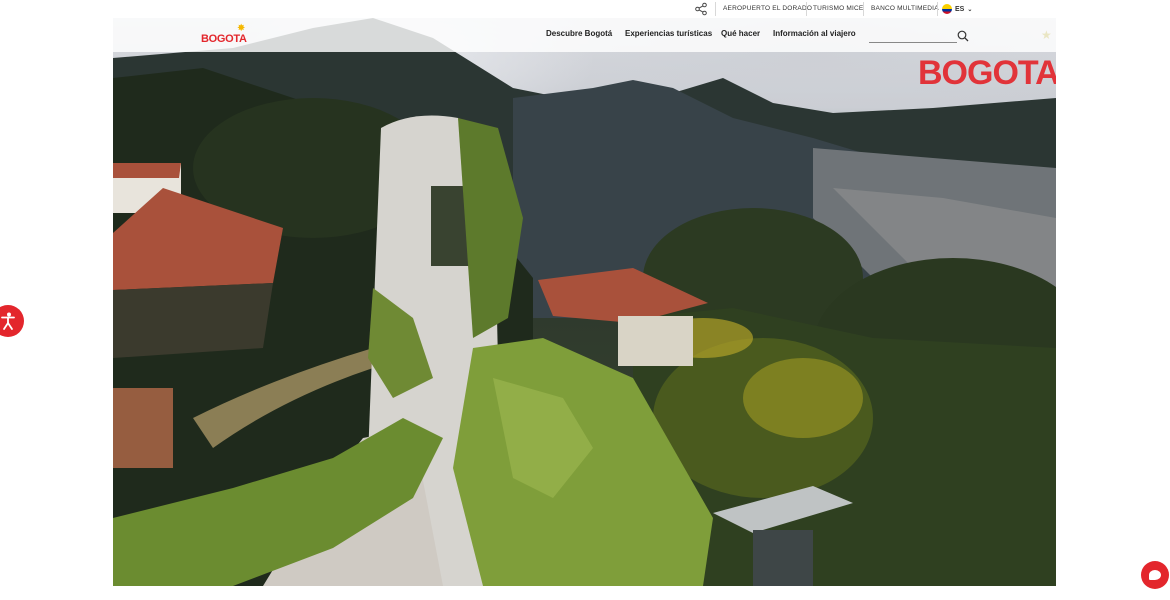 This screenshot has width=1170, height=600. What do you see at coordinates (224, 39) in the screenshot?
I see `logo-text: BOGOTA` at bounding box center [224, 39].